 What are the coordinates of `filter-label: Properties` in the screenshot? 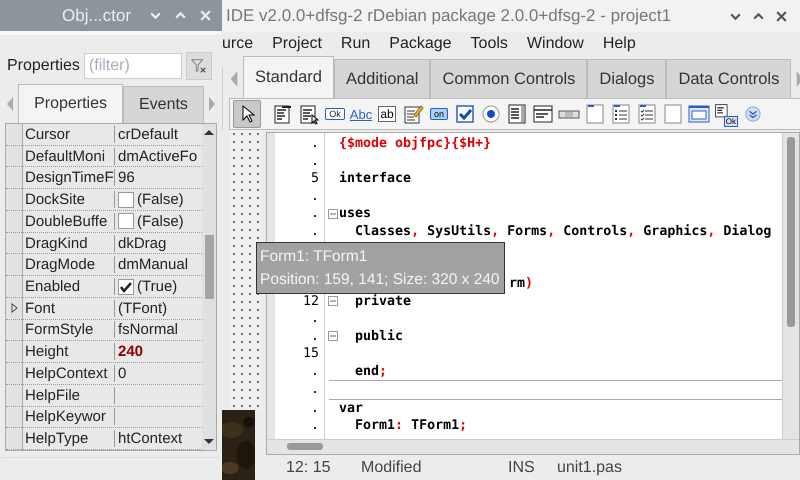 It's located at (43, 66).